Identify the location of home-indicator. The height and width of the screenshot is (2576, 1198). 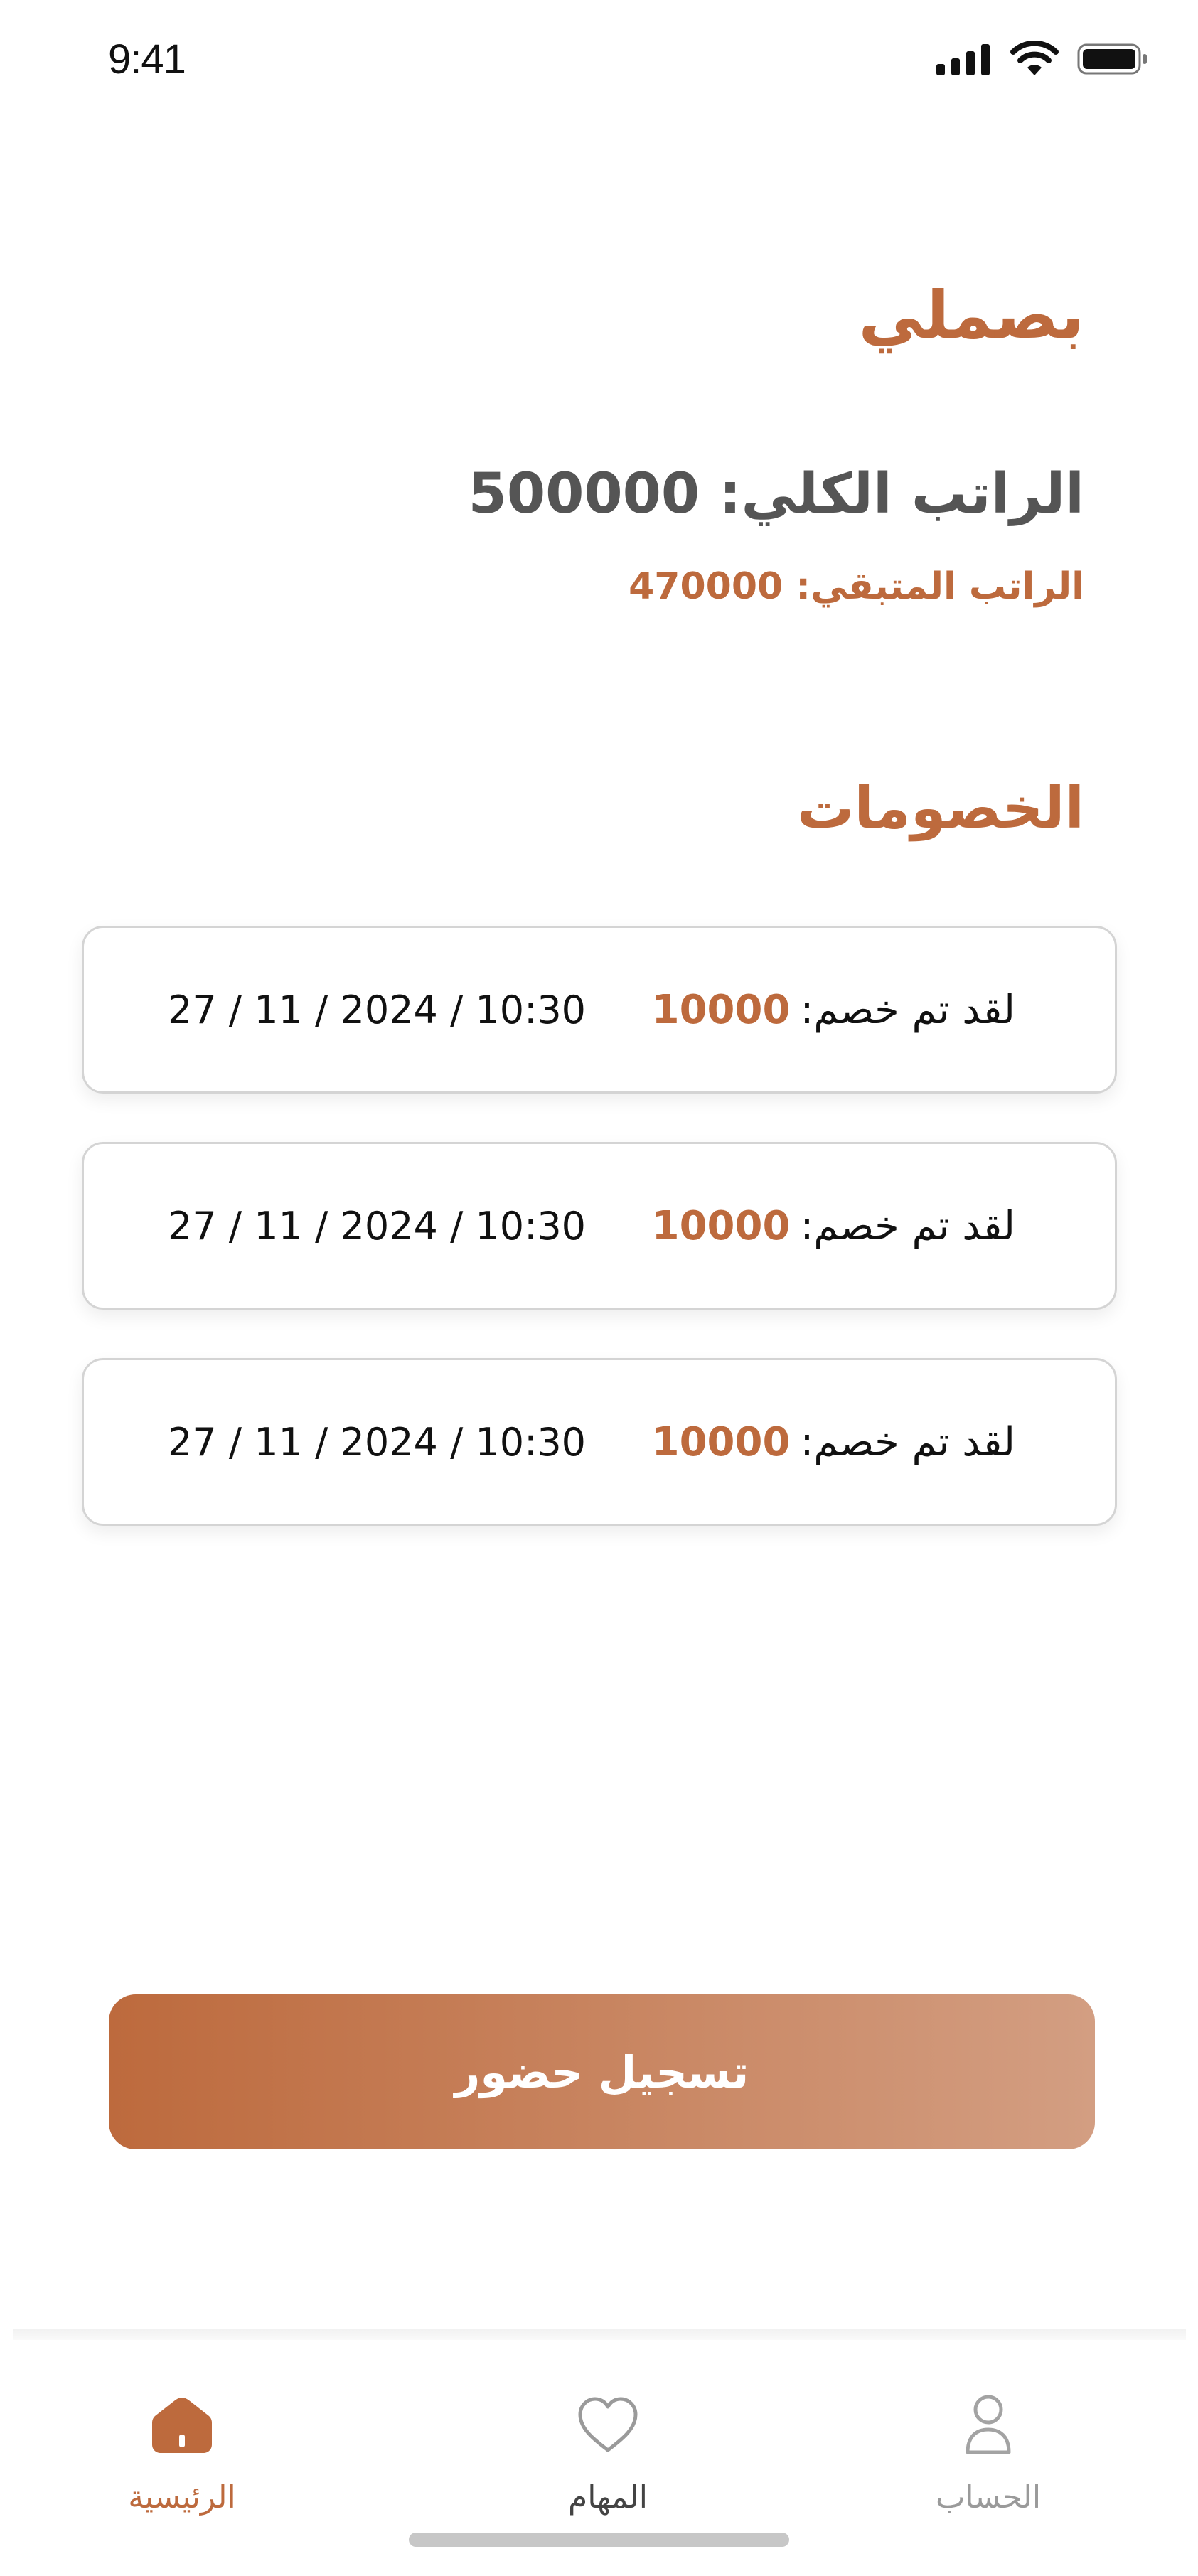
(599, 2540).